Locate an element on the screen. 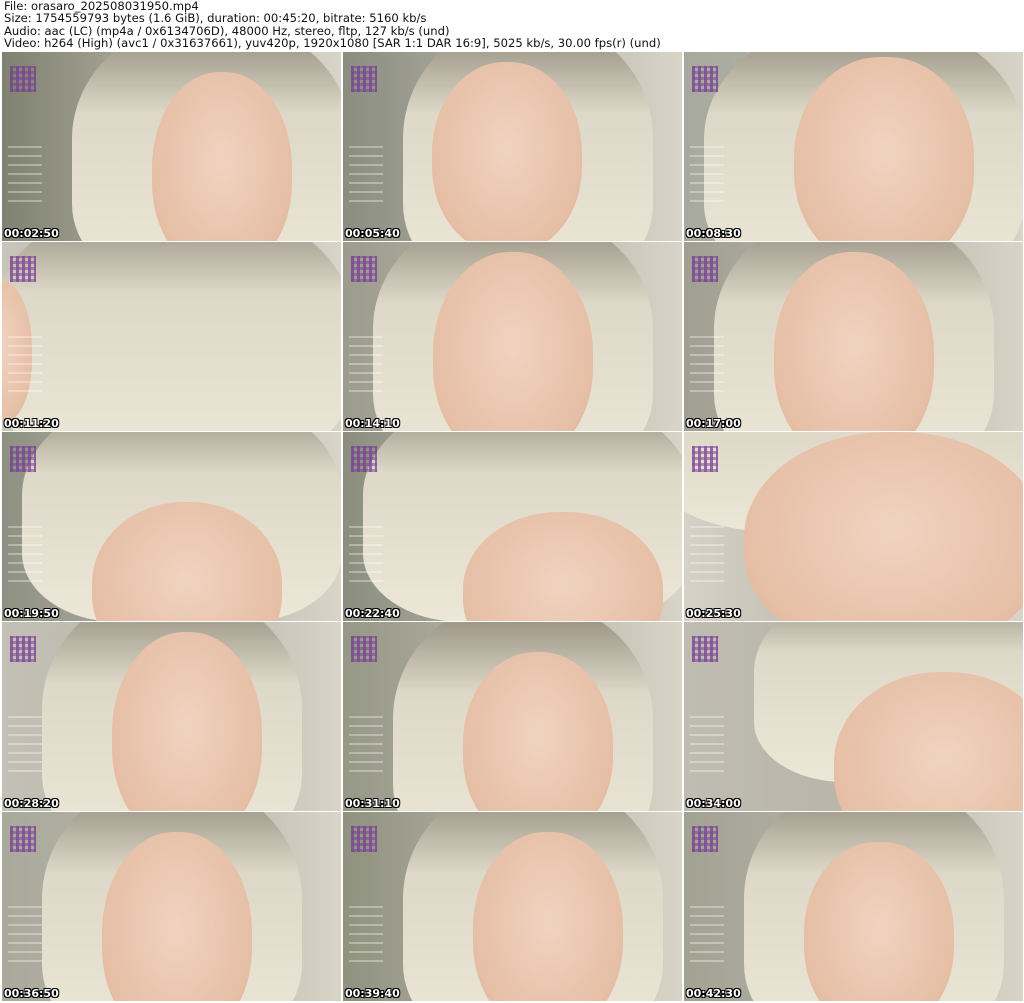 The width and height of the screenshot is (1024, 1003). video-thumbnail: 00:28:20 is located at coordinates (171, 716).